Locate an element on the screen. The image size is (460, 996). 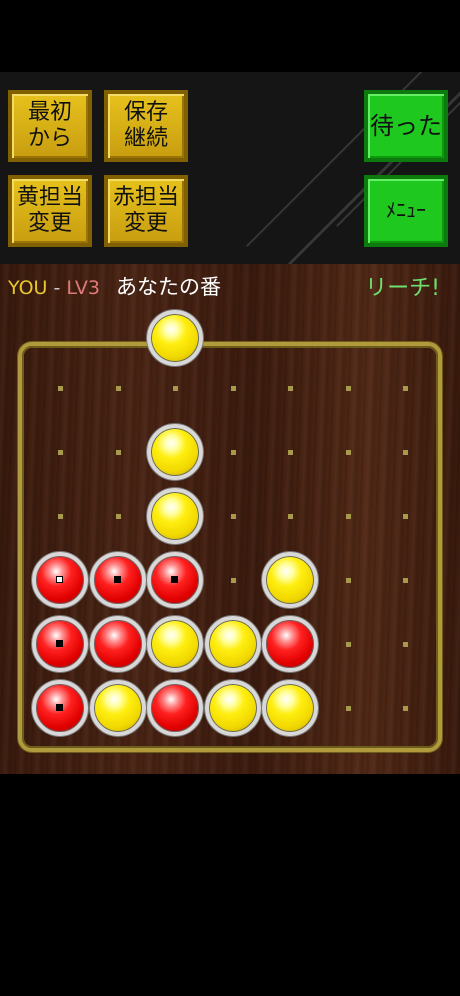
pending-yellow-disc is located at coordinates (175, 338).